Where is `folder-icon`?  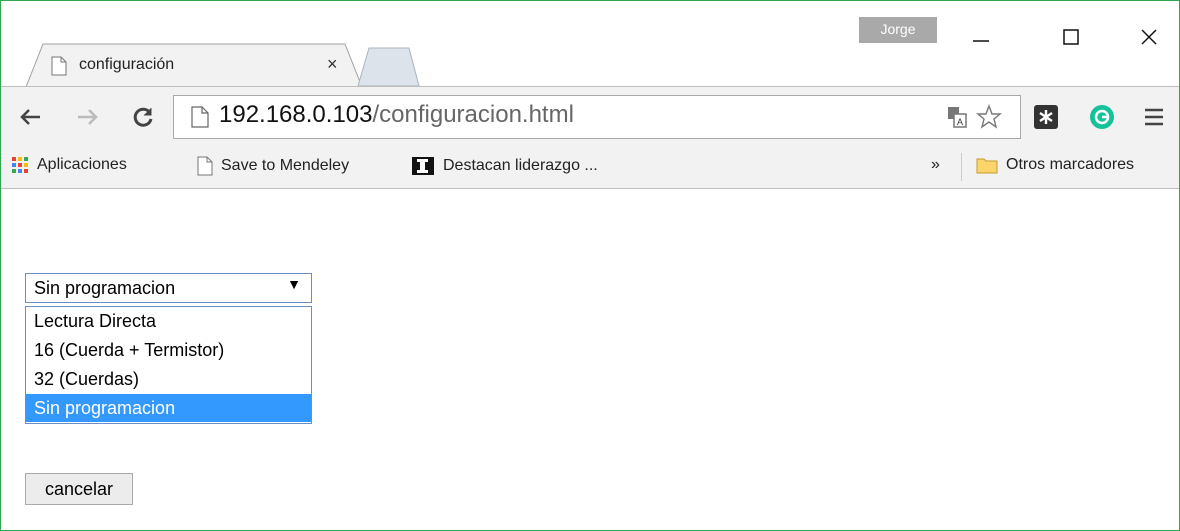
folder-icon is located at coordinates (987, 165).